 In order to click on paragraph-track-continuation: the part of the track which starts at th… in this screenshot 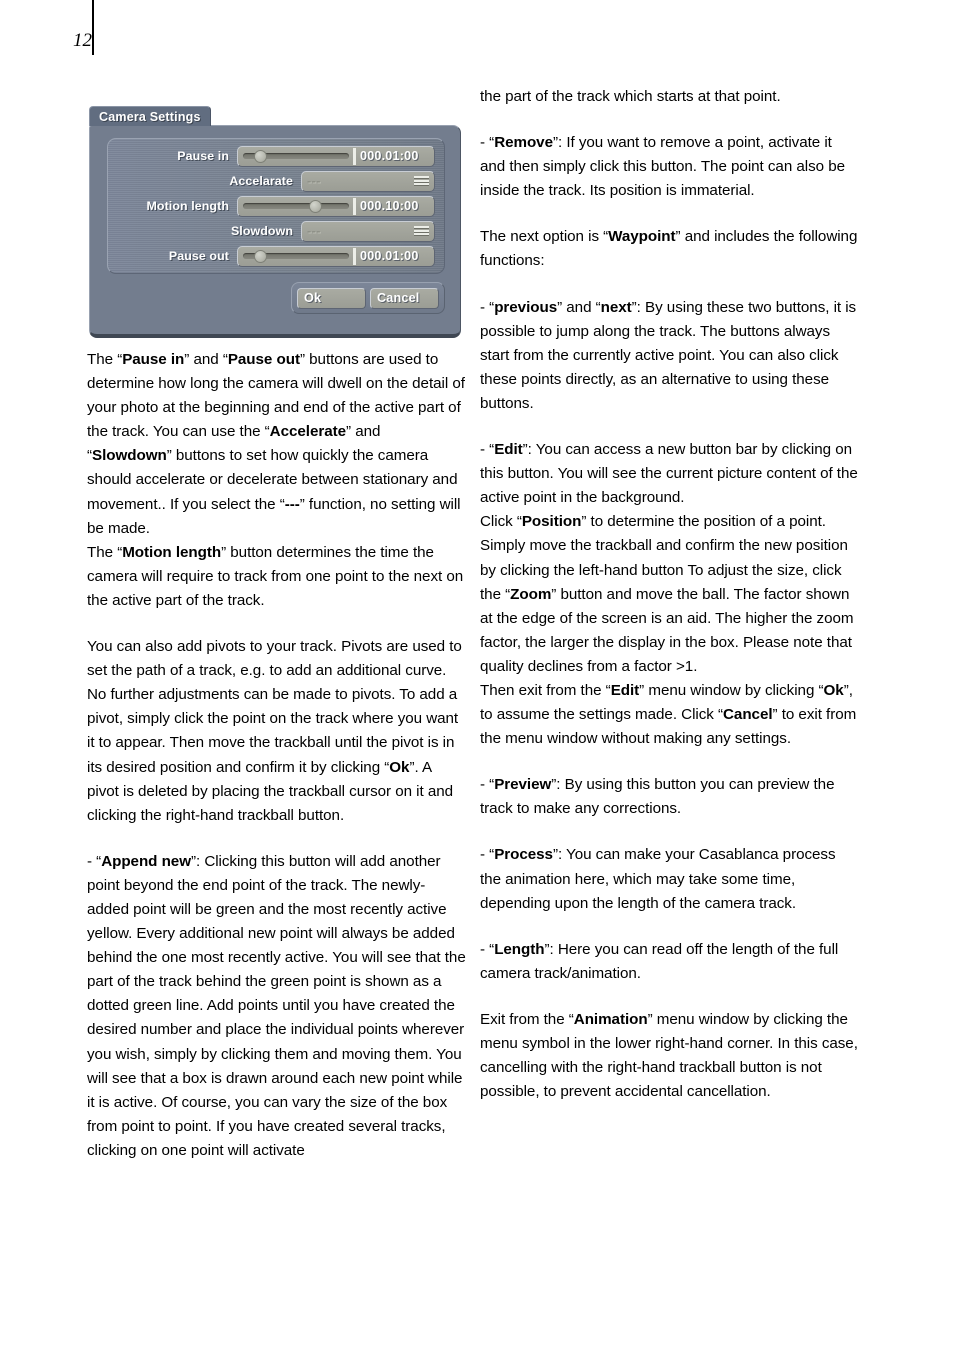, I will do `click(630, 96)`.